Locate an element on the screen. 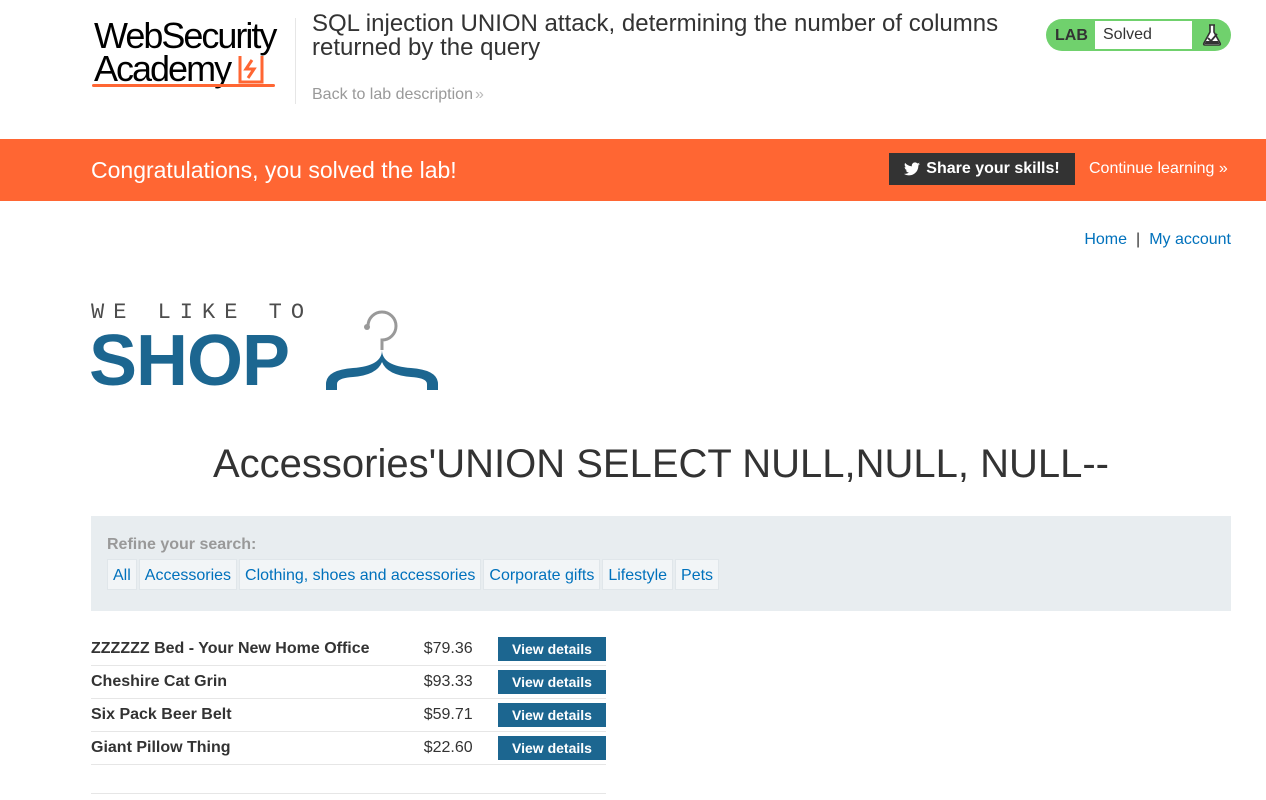 This screenshot has width=1266, height=800. logo-underline is located at coordinates (183, 85).